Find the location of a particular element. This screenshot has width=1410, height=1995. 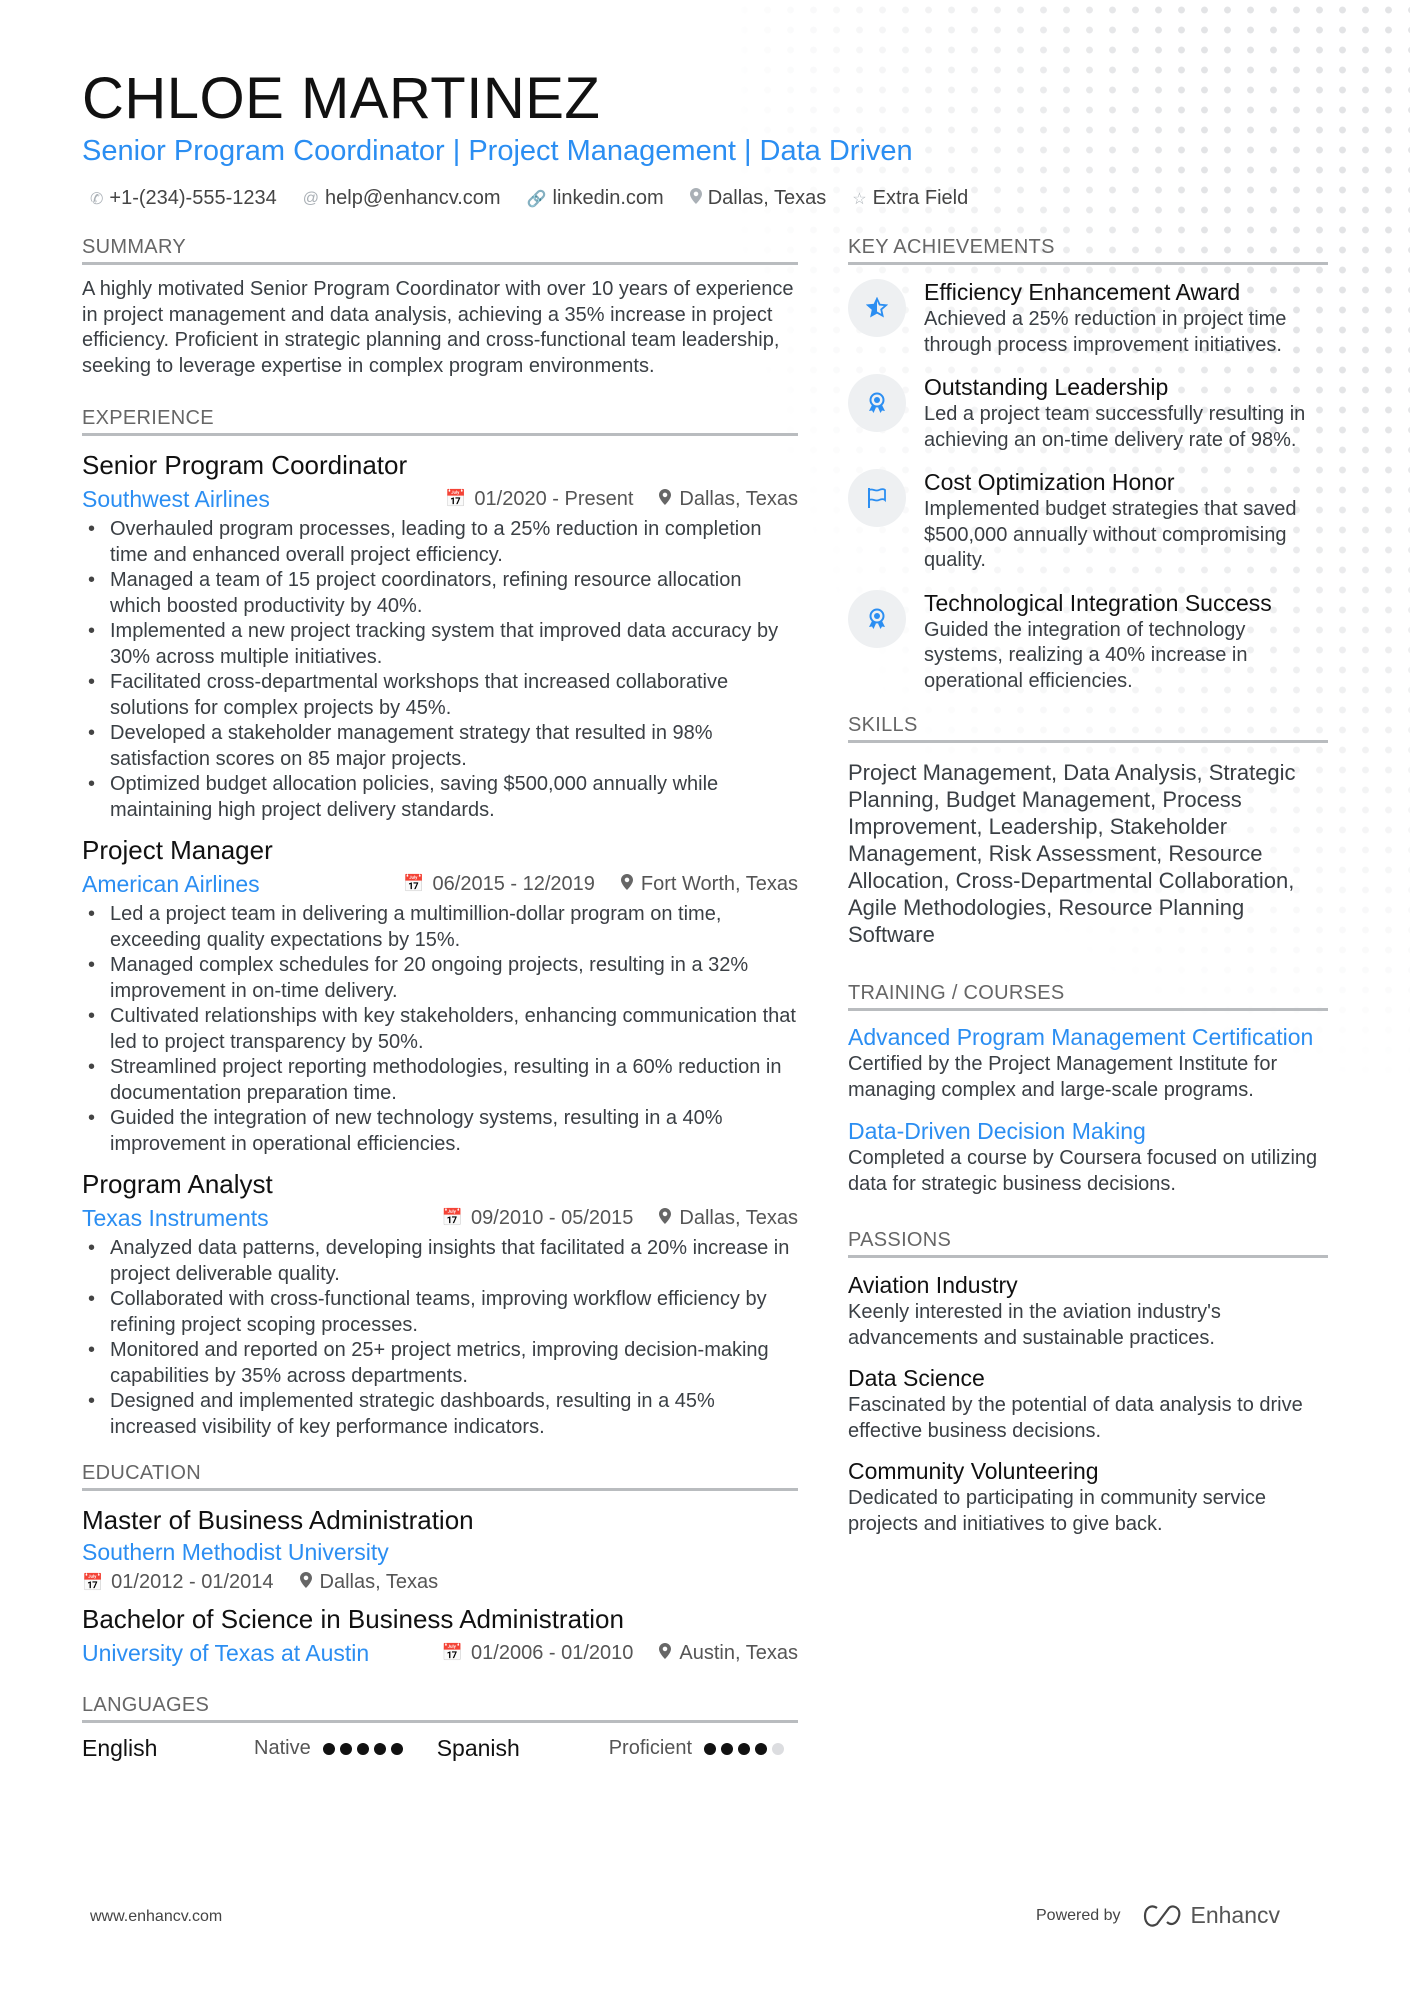

contact-linkedin-text: linkedin.com is located at coordinates (608, 198).